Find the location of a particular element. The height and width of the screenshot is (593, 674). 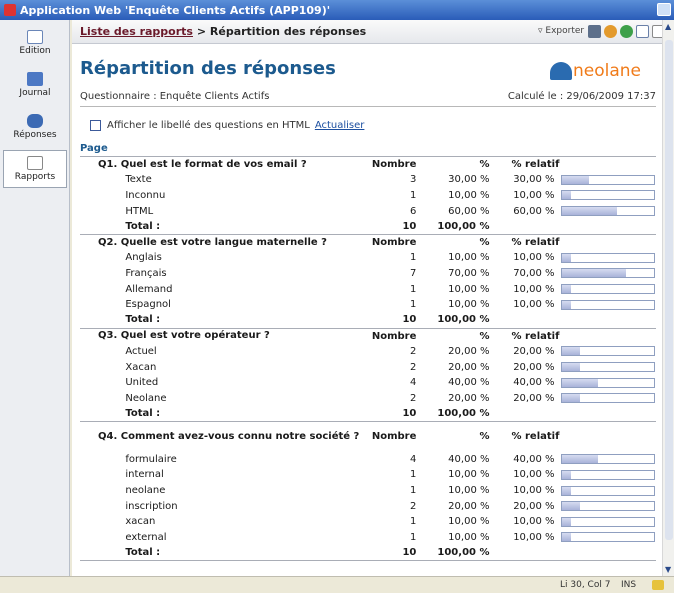

scroll-thumb is located at coordinates (669, 290).